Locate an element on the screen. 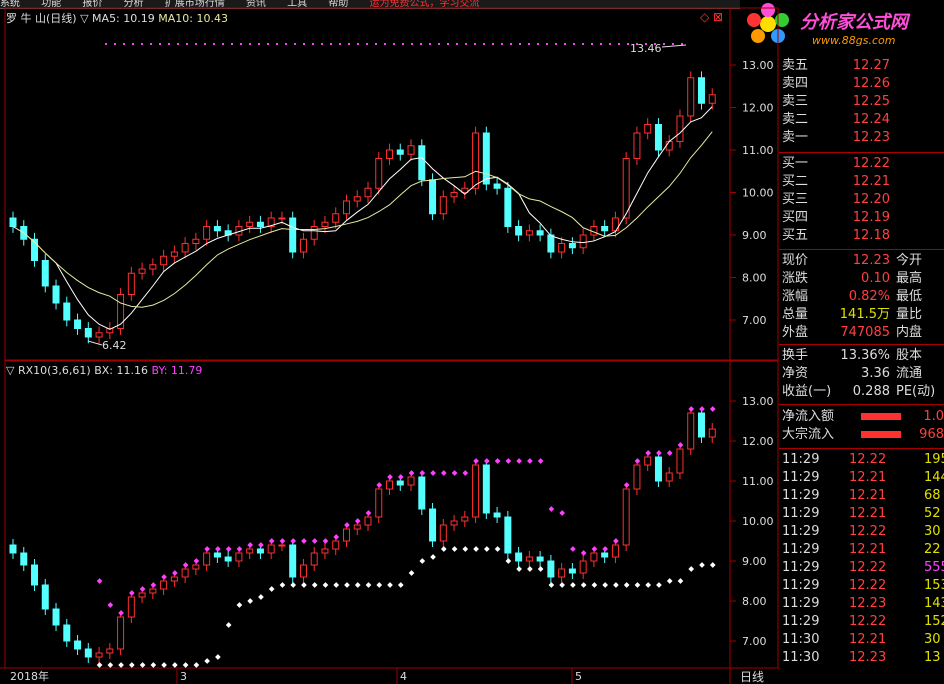 The height and width of the screenshot is (684, 944). flow-bar is located at coordinates (881, 434).